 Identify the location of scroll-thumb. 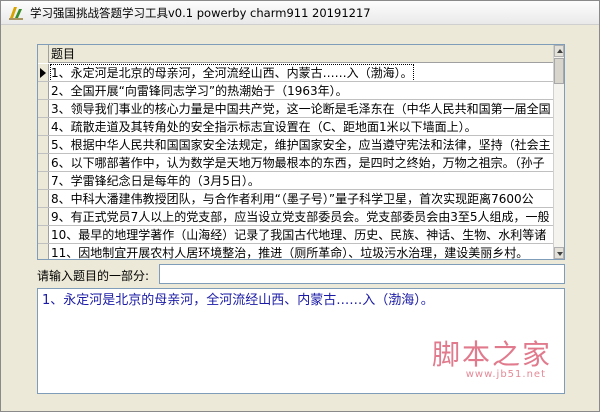
(559, 71).